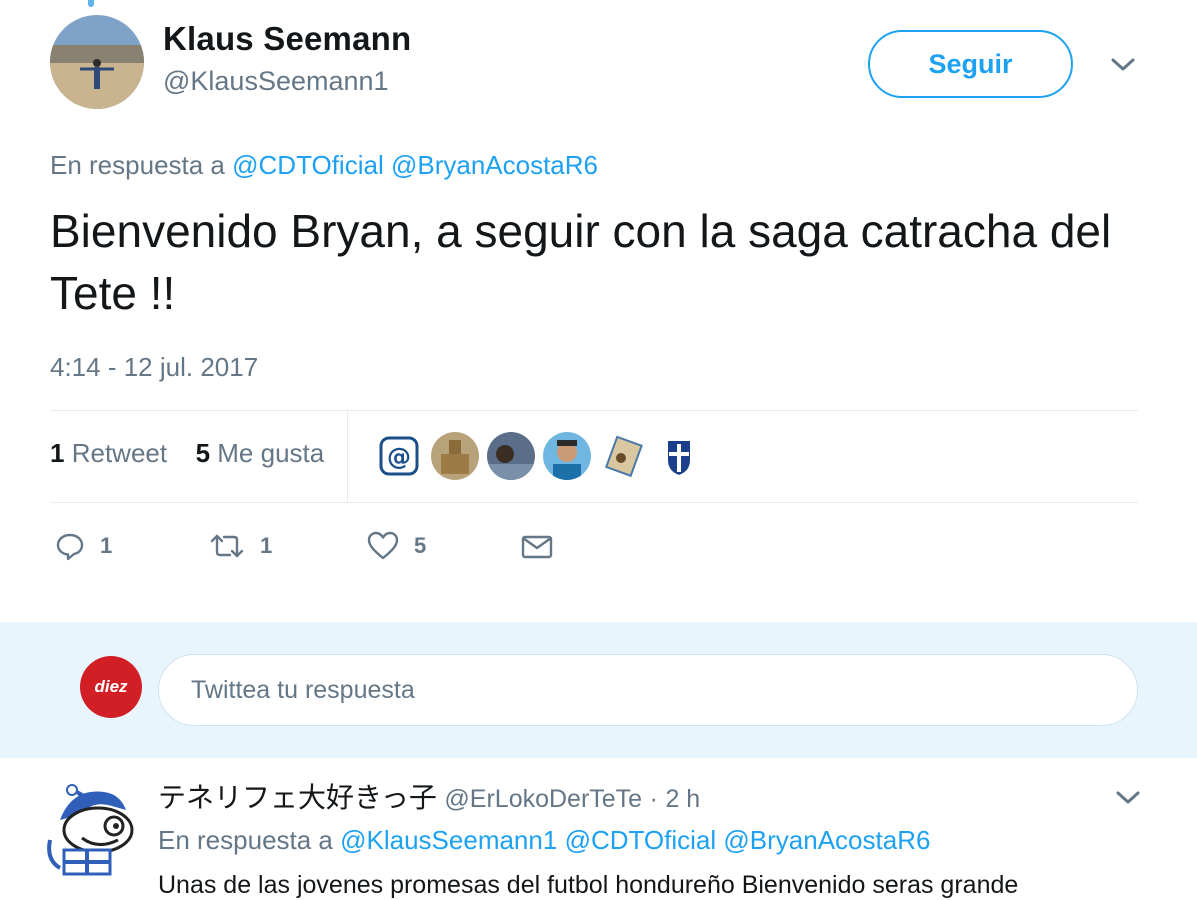 The image size is (1197, 900). What do you see at coordinates (682, 799) in the screenshot?
I see `reply-time: 2 h` at bounding box center [682, 799].